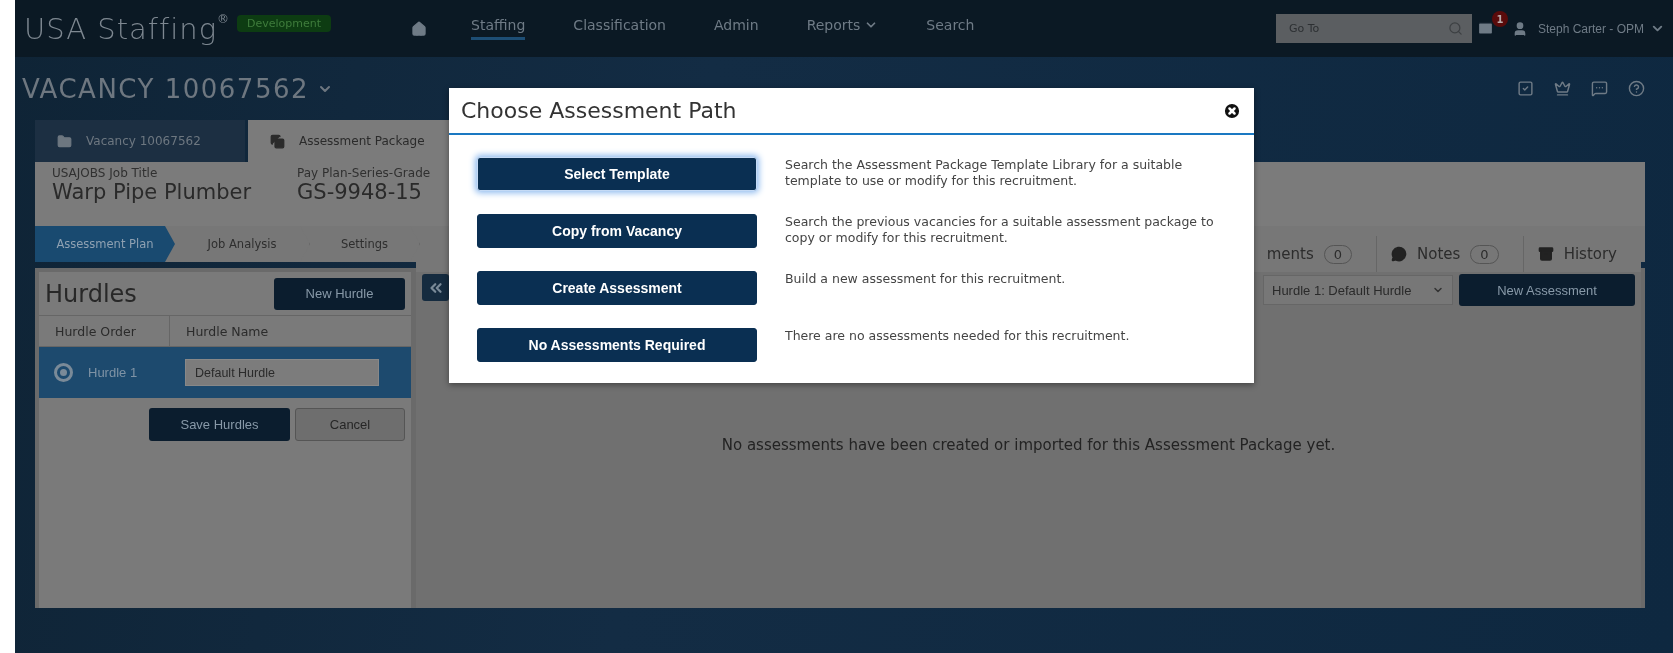  I want to click on field-label: USAJOBS Job Title, so click(105, 173).